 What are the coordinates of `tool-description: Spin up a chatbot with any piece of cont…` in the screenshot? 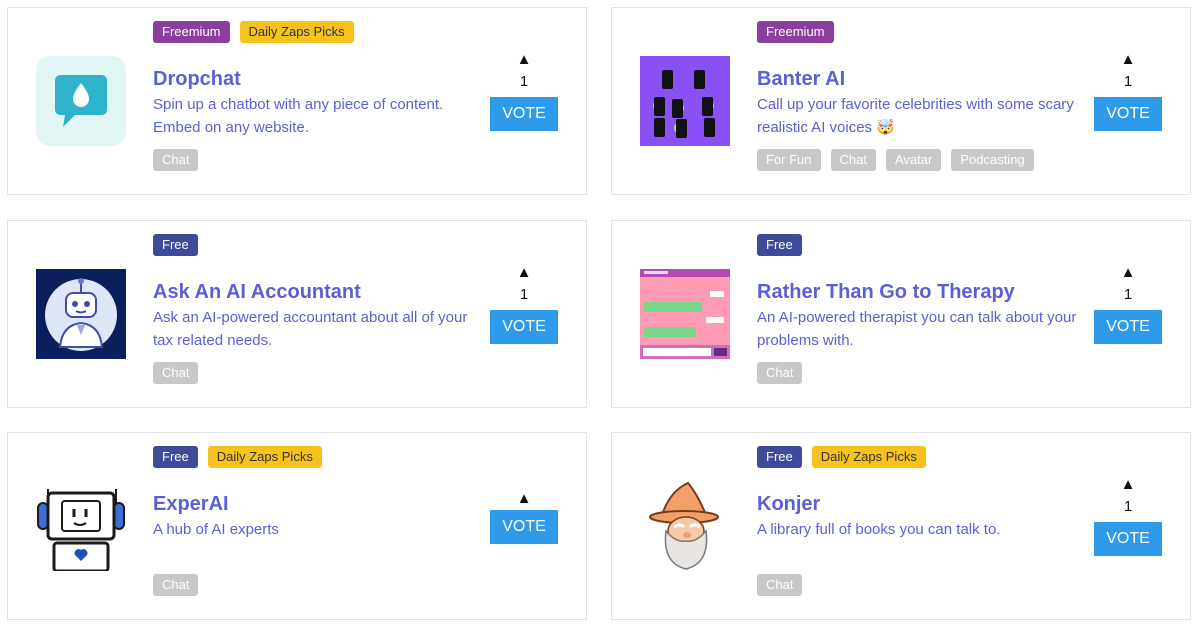 It's located at (298, 116).